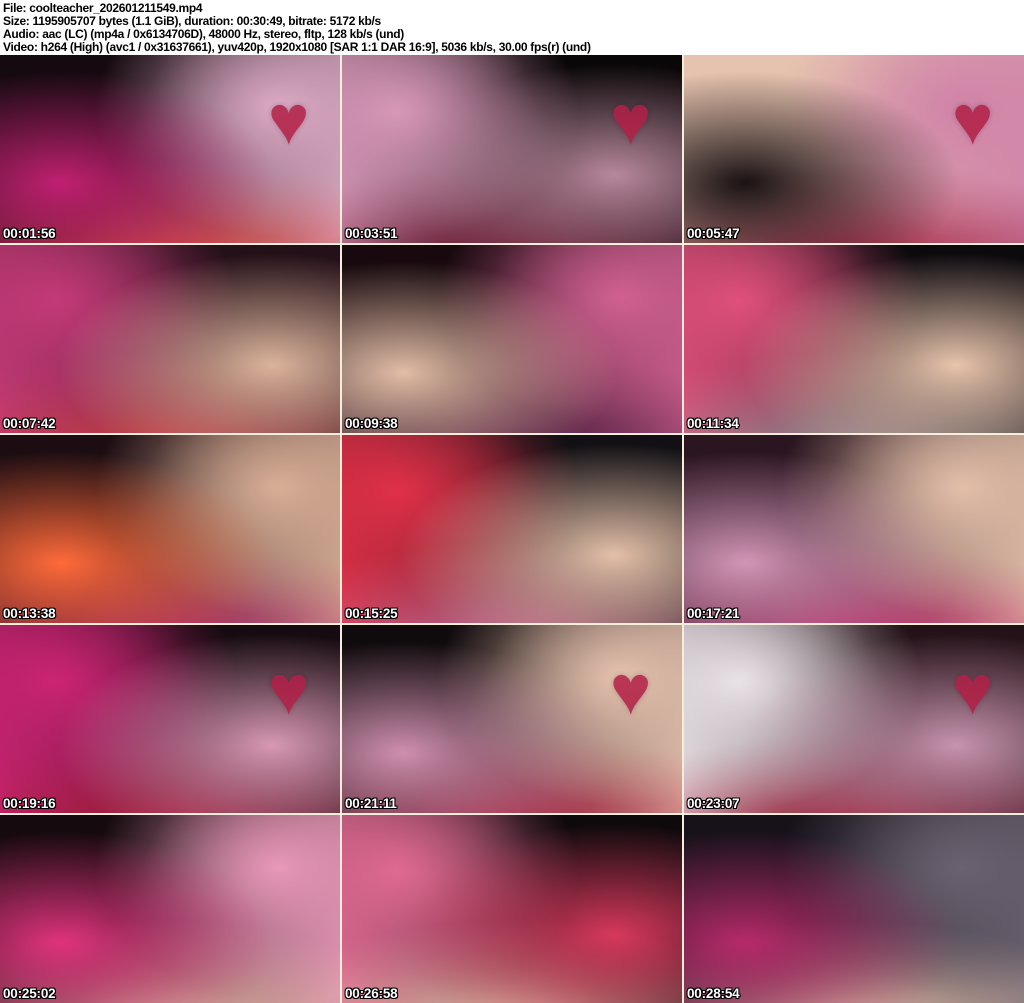 The image size is (1024, 1003). I want to click on video-thumbnail: ♥ 00:11:34, so click(854, 339).